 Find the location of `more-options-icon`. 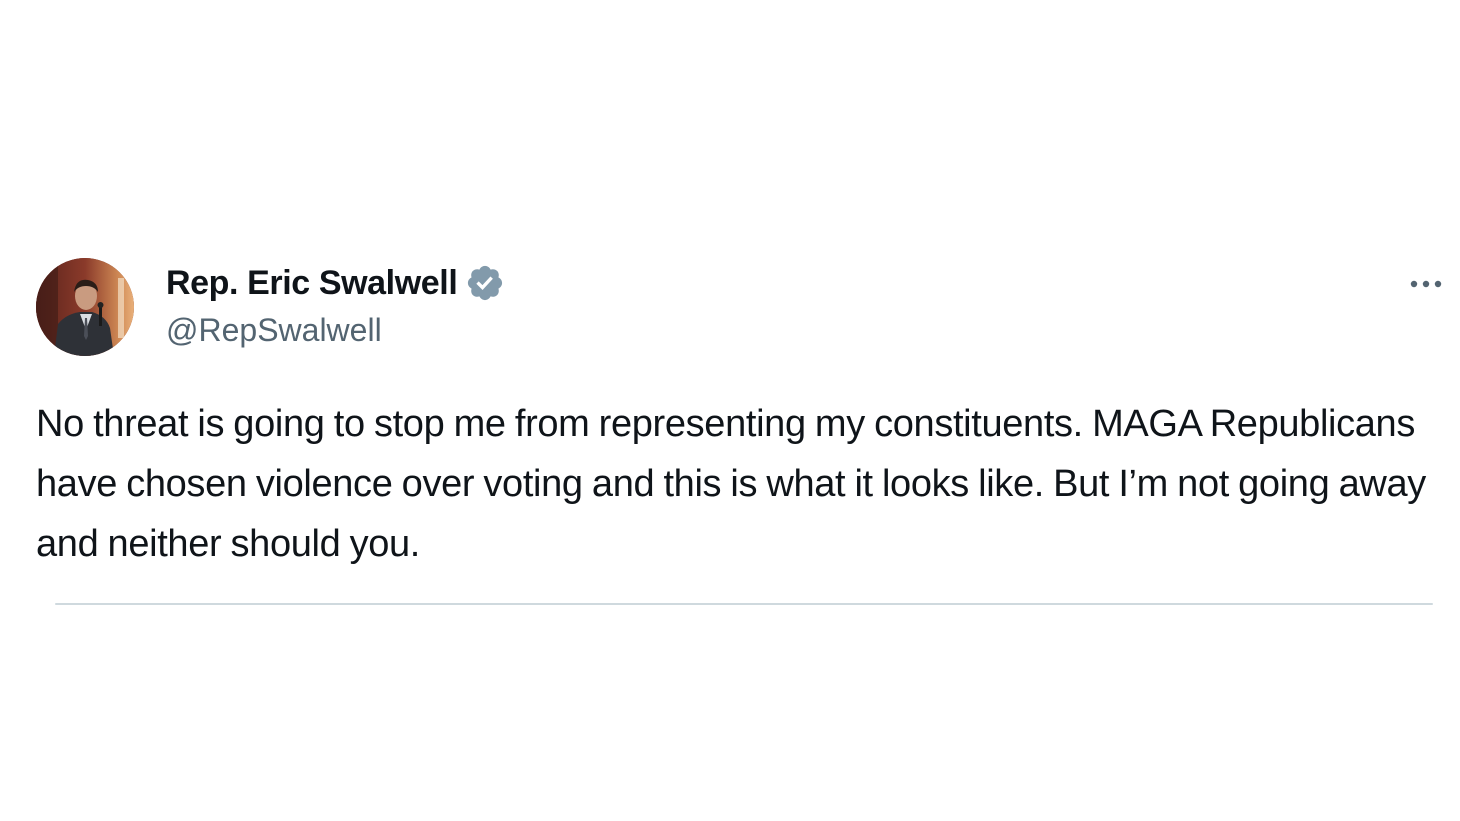

more-options-icon is located at coordinates (1426, 284).